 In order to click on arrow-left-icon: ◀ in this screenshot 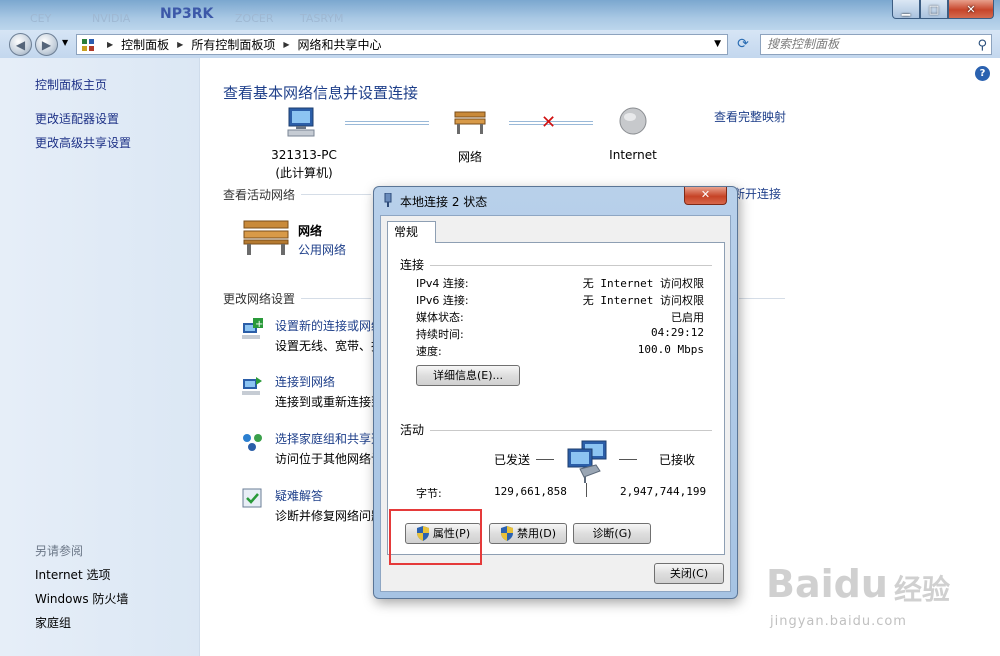, I will do `click(20, 44)`.